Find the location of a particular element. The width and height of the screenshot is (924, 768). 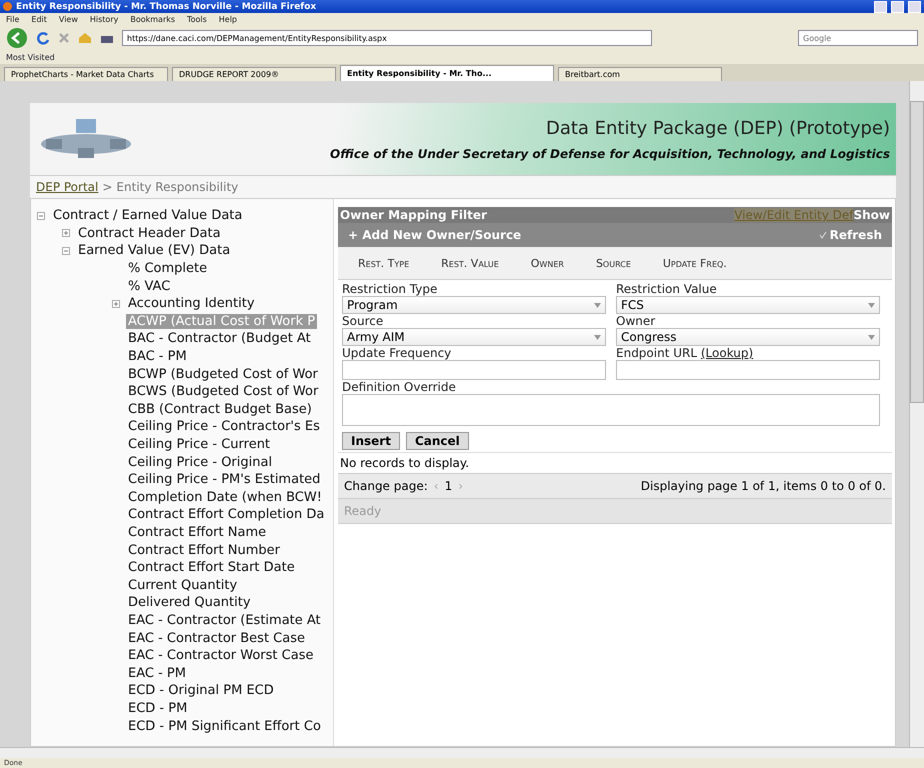

dropdown: FCS is located at coordinates (748, 305).